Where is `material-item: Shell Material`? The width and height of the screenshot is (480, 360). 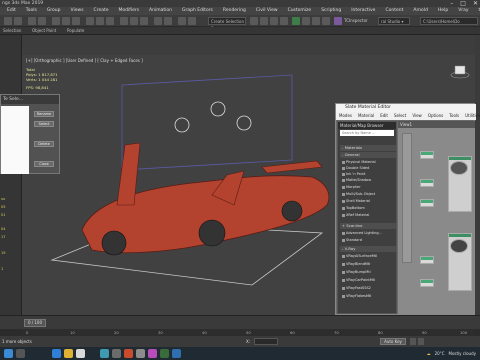
material-item: Shell Material is located at coordinates (358, 201).